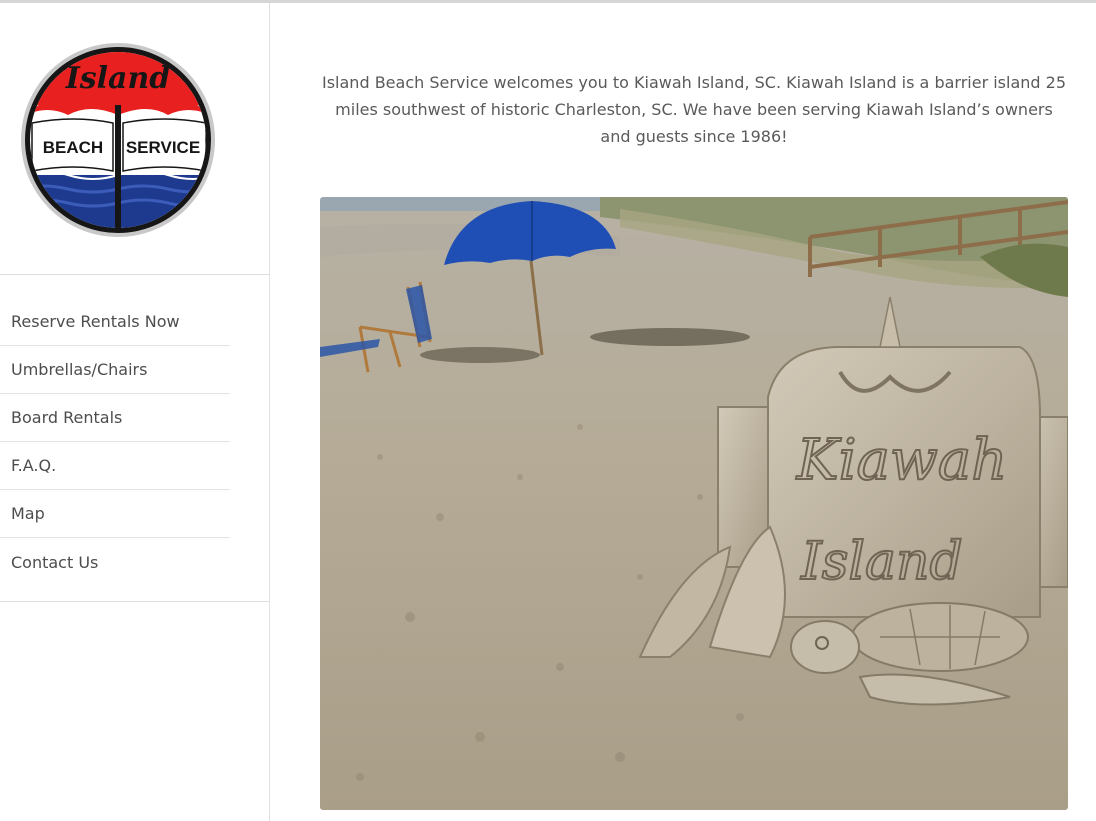 Image resolution: width=1096 pixels, height=821 pixels. Describe the element at coordinates (118, 78) in the screenshot. I see `logo-script-text: Island` at that location.